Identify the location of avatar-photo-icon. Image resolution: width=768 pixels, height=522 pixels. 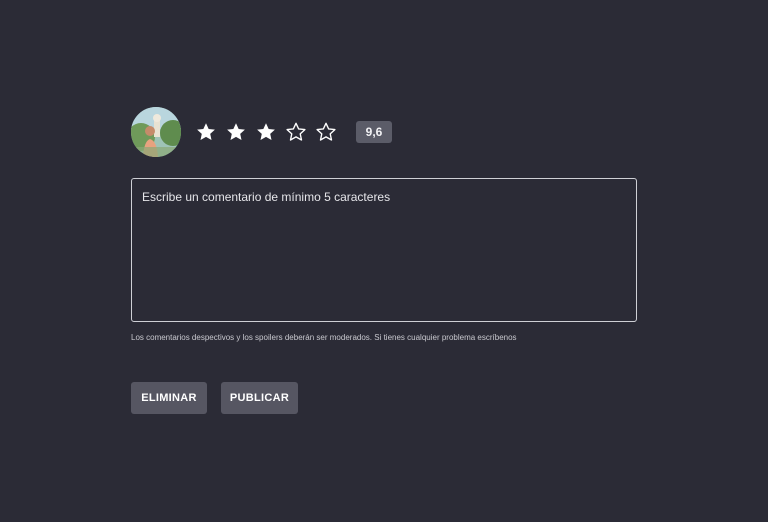
(156, 132).